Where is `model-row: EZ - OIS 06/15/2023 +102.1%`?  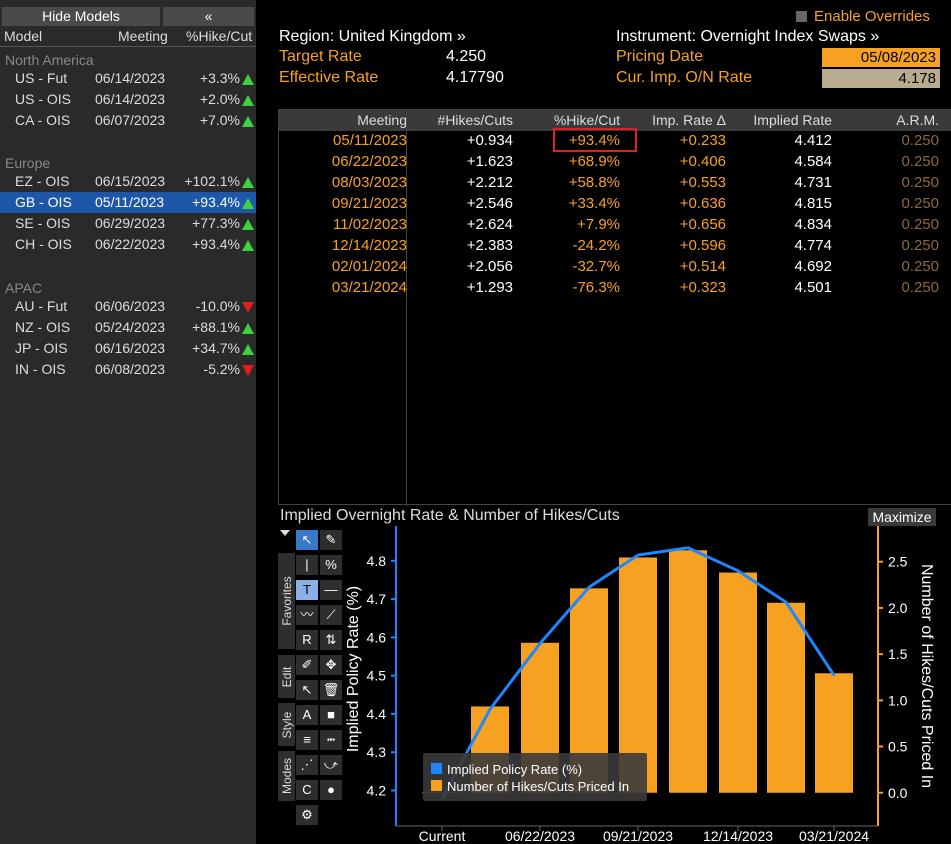 model-row: EZ - OIS 06/15/2023 +102.1% is located at coordinates (128, 181).